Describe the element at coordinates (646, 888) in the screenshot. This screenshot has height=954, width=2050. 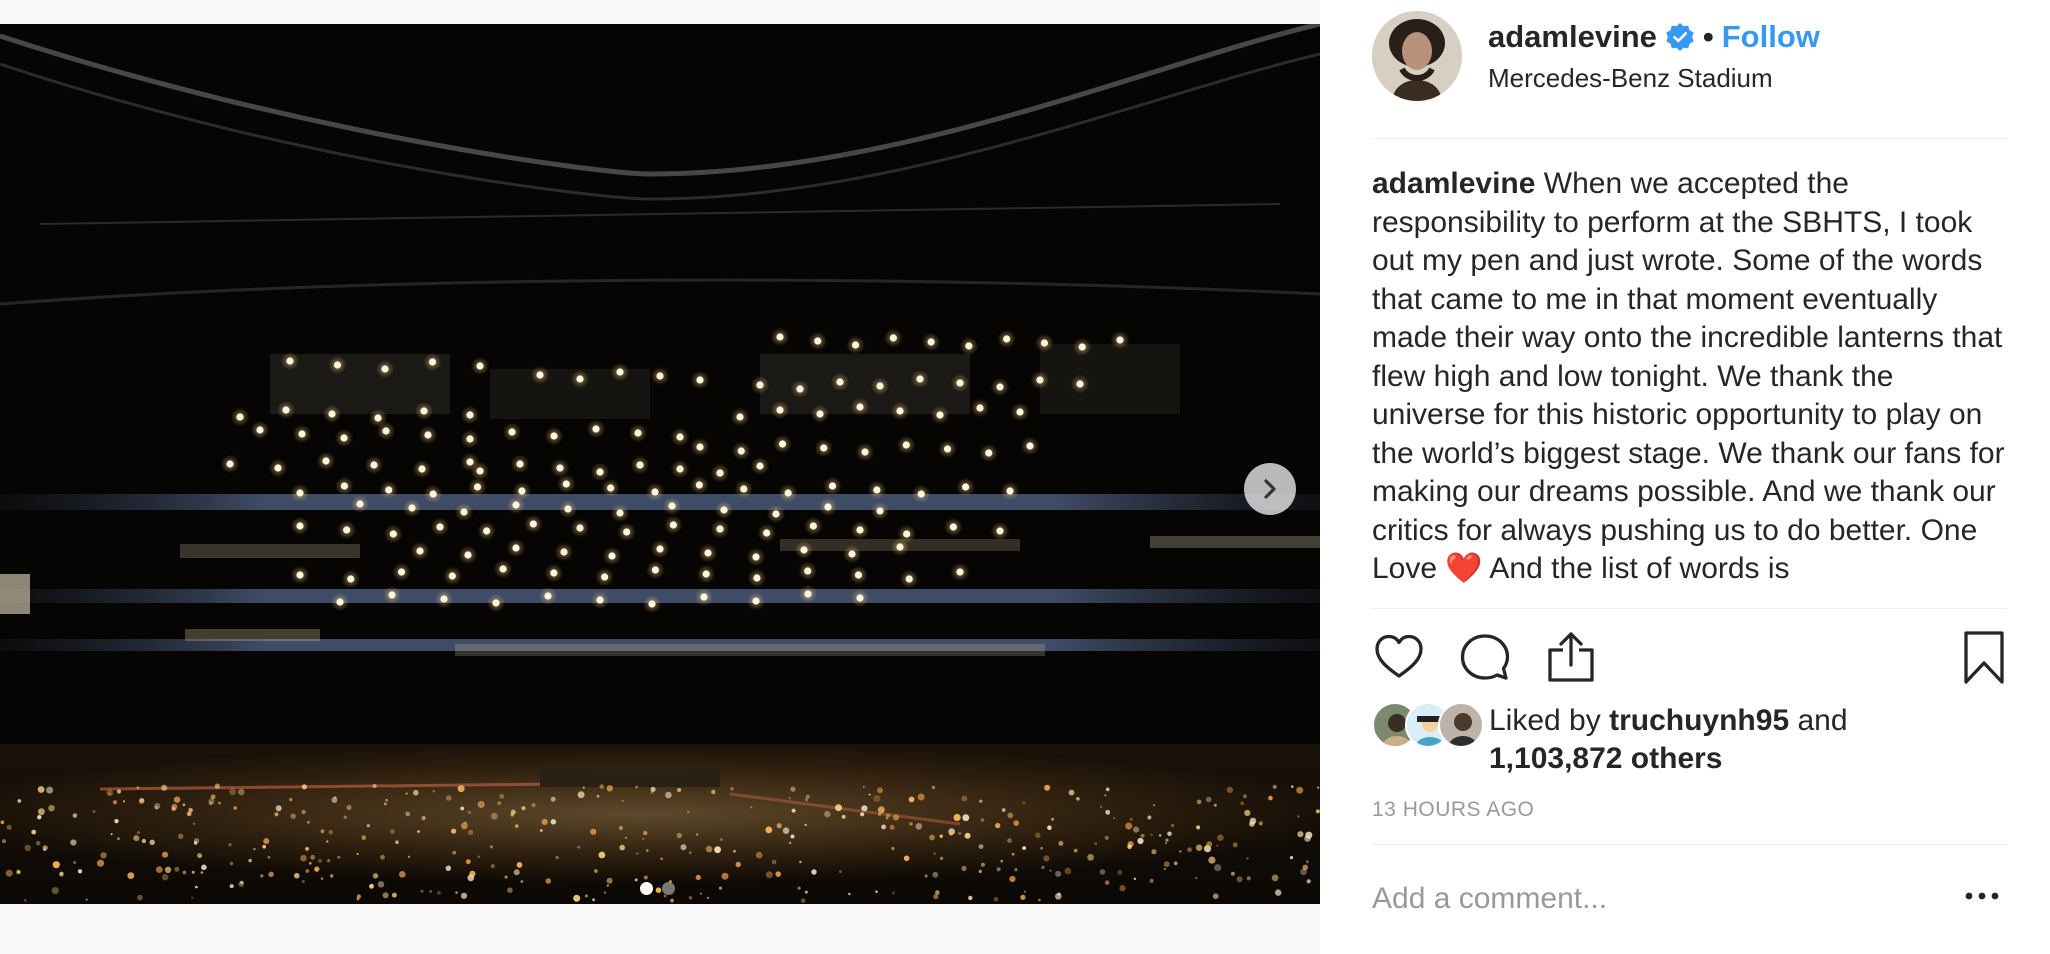
I see `carousel-dot-active` at that location.